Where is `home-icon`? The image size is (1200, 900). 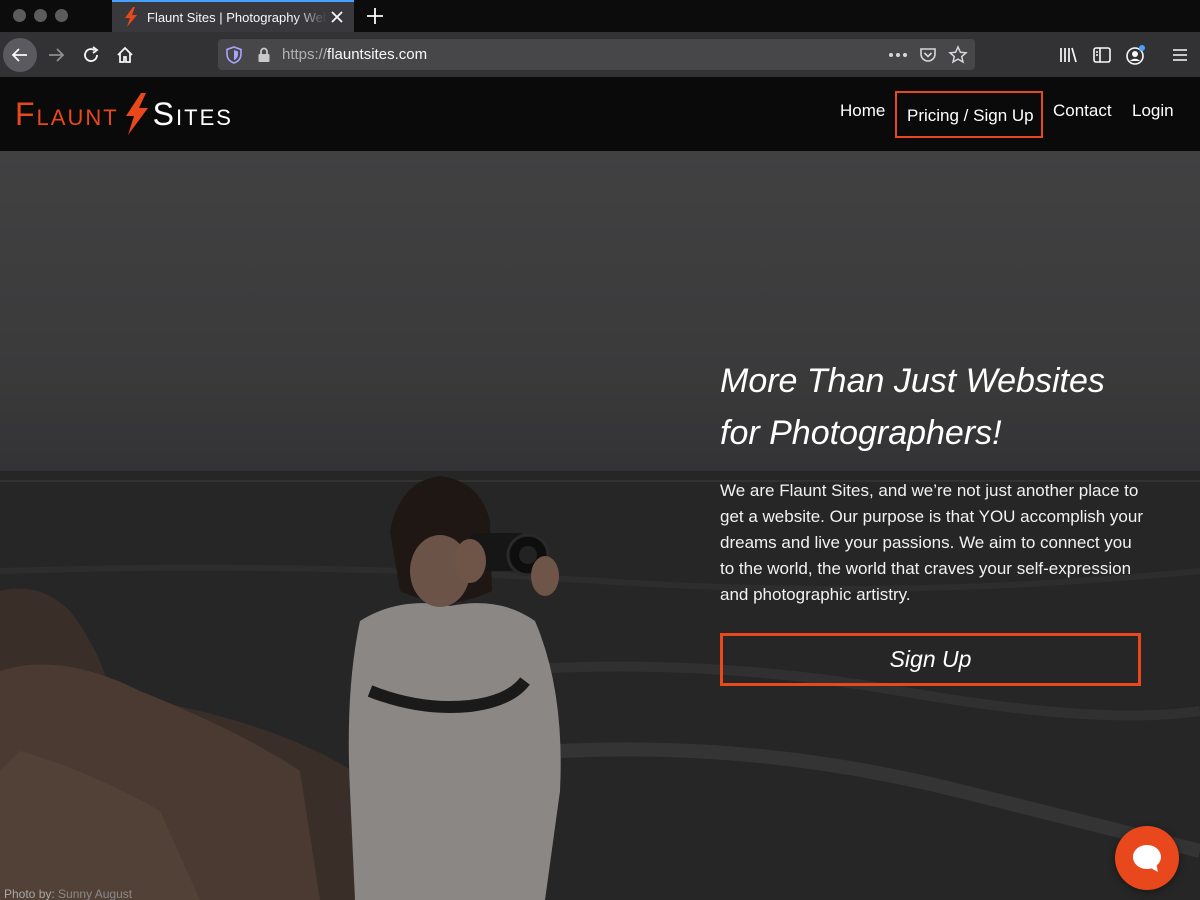 home-icon is located at coordinates (125, 54).